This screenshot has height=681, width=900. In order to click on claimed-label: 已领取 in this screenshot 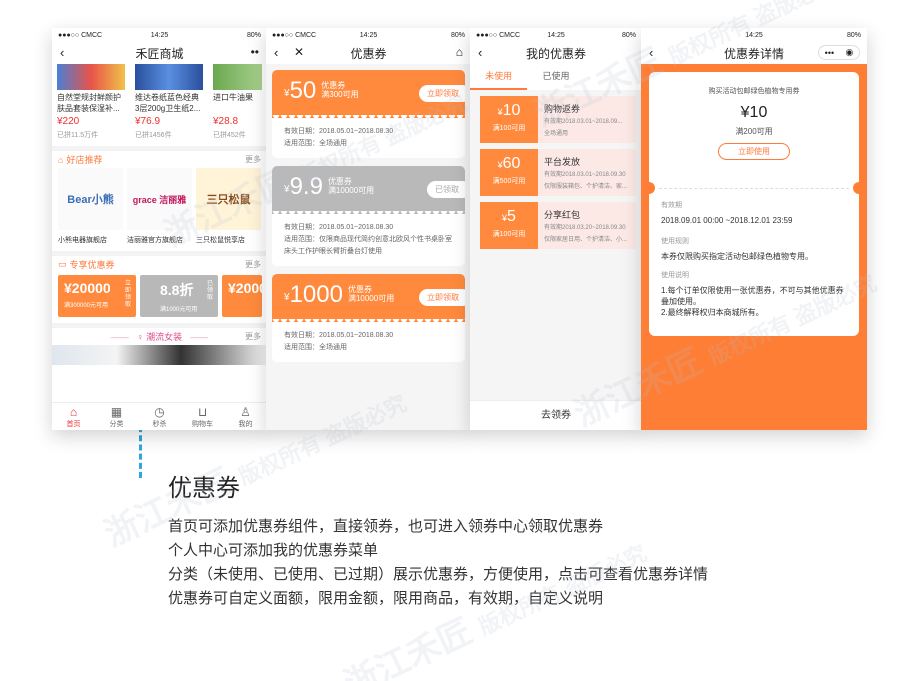, I will do `click(446, 189)`.